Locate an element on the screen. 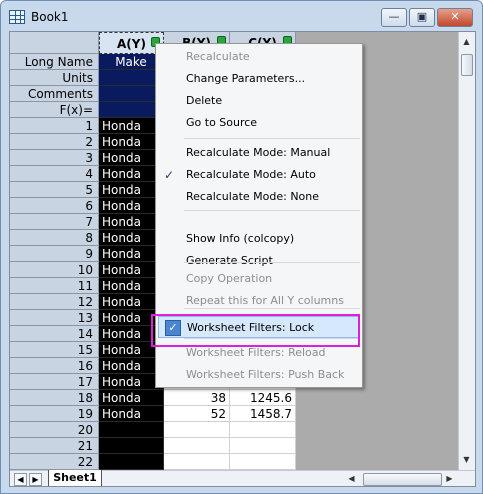 The width and height of the screenshot is (483, 494). maximize-button: ▣ is located at coordinates (422, 17).